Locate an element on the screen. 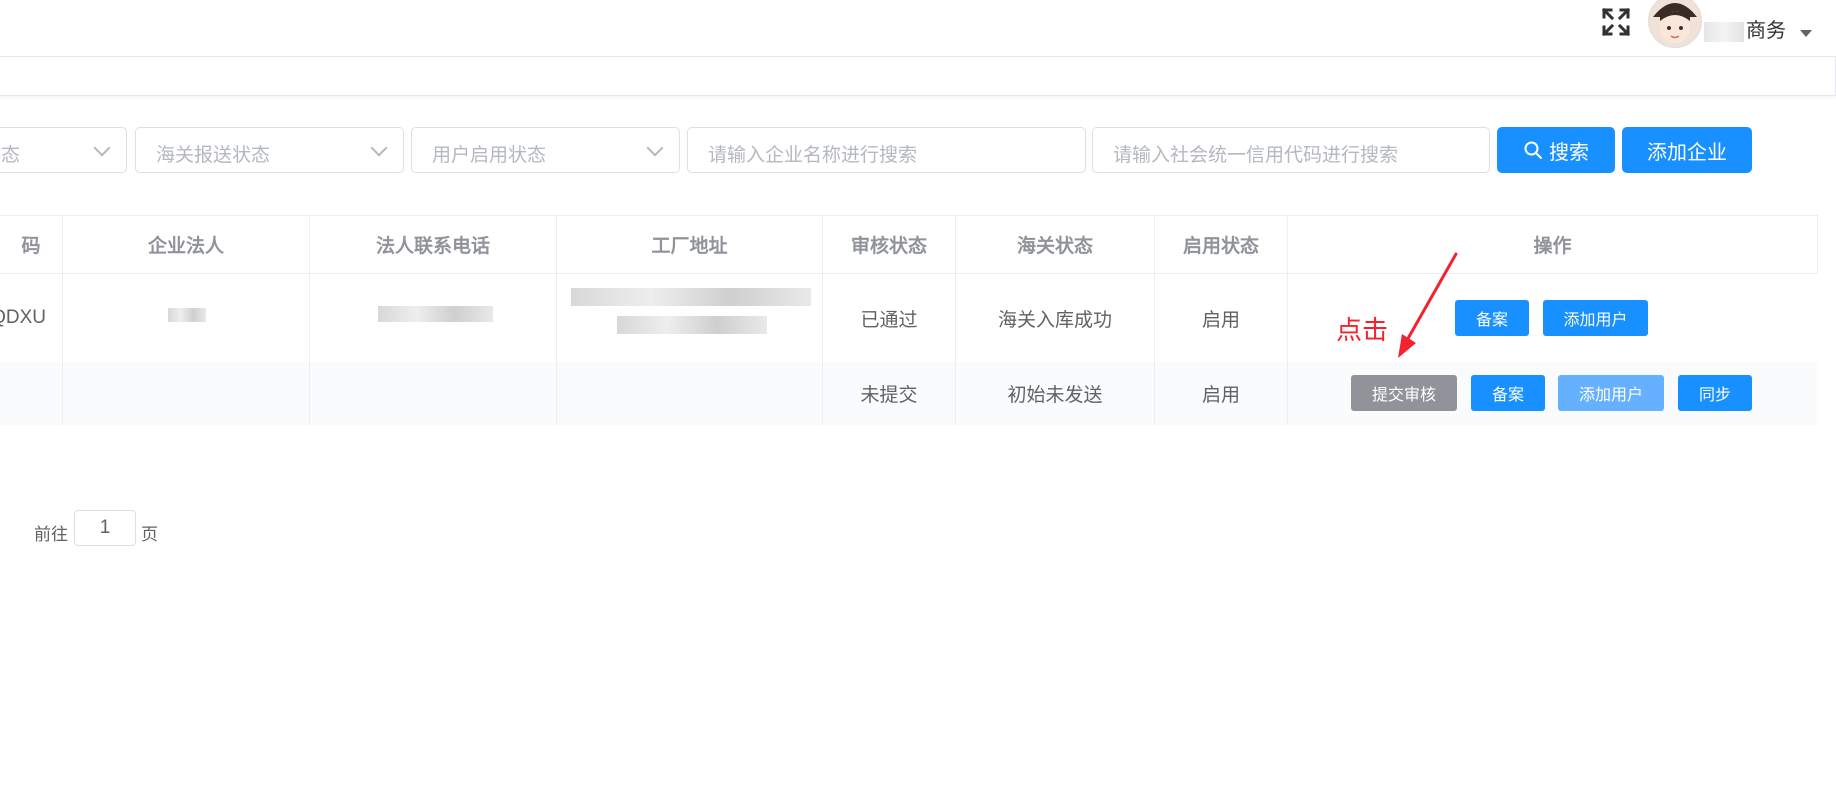 The image size is (1836, 804). cell-code is located at coordinates (31, 393).